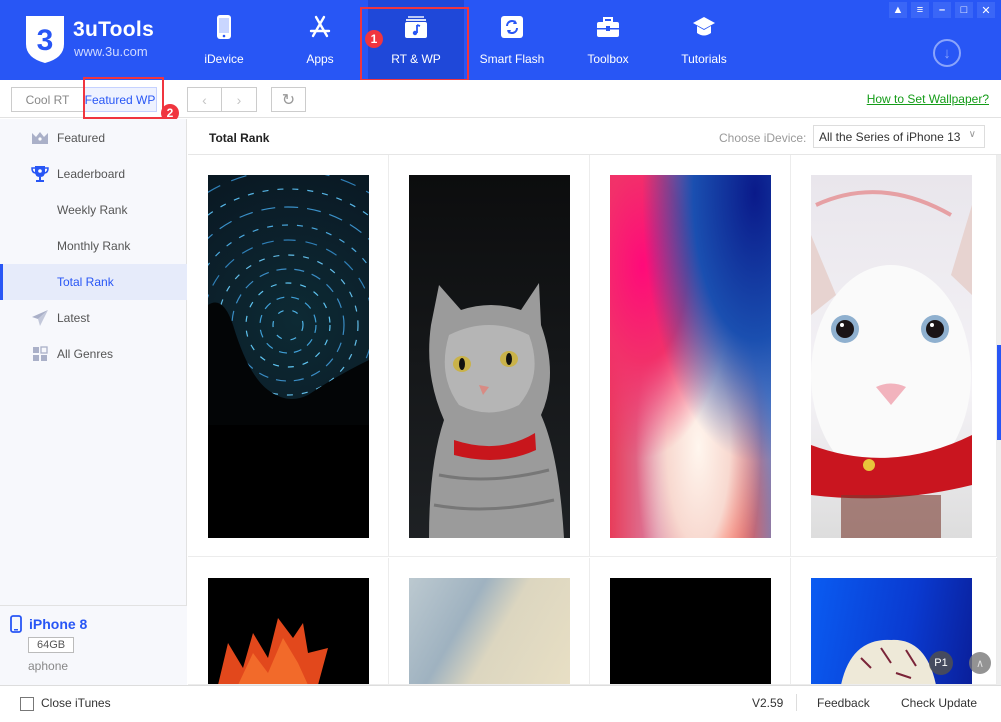  I want to click on sidebar-item-all-genres: All Genres, so click(93, 354).